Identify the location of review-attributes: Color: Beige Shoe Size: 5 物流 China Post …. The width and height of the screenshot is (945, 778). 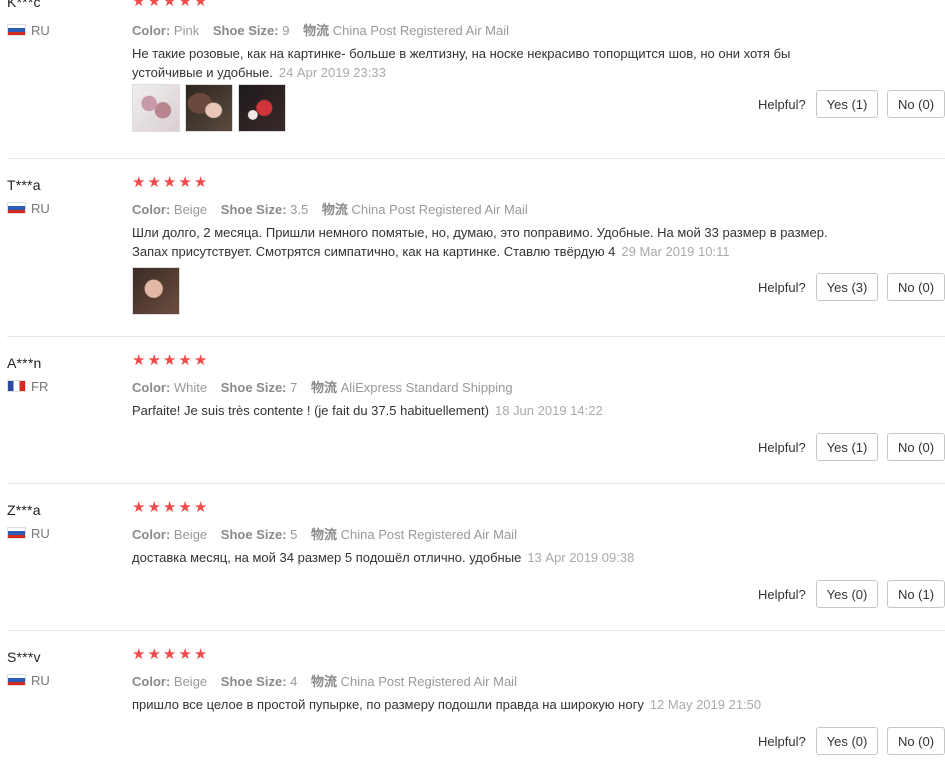
(324, 533).